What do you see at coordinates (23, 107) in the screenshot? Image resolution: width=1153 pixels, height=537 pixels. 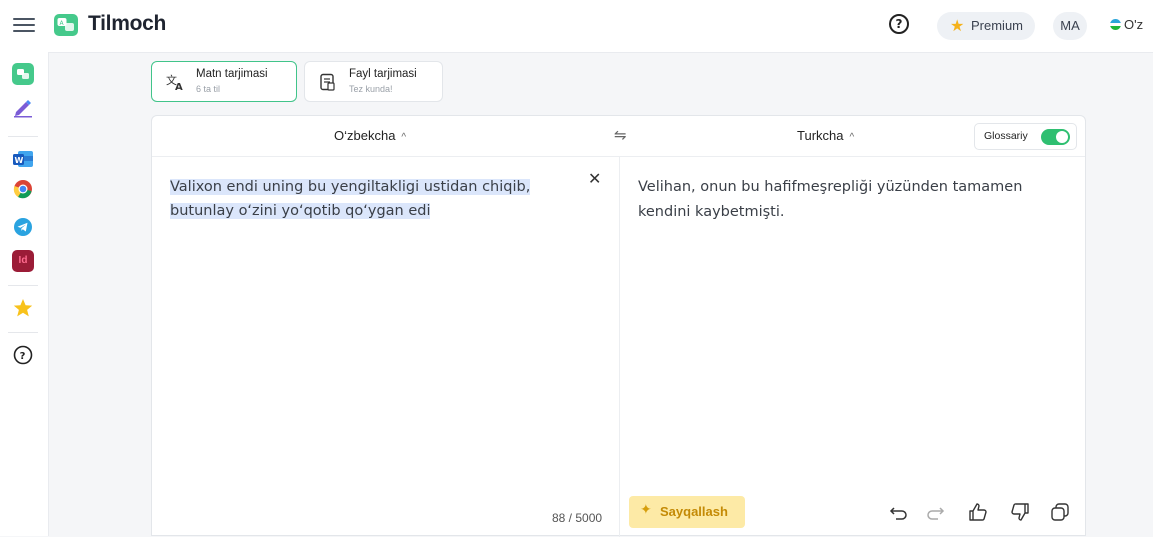 I see `pencil-icon` at bounding box center [23, 107].